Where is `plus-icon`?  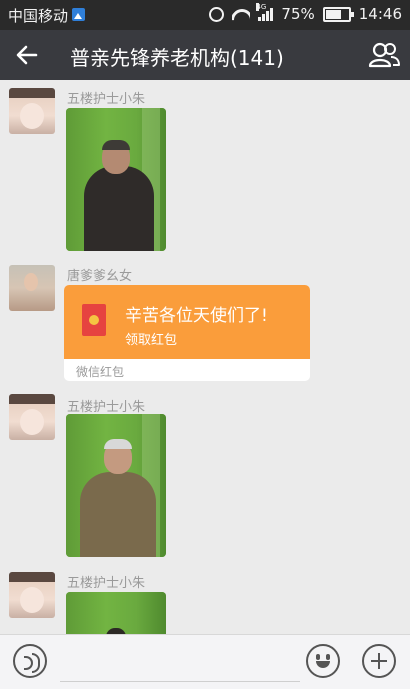
plus-icon is located at coordinates (379, 661).